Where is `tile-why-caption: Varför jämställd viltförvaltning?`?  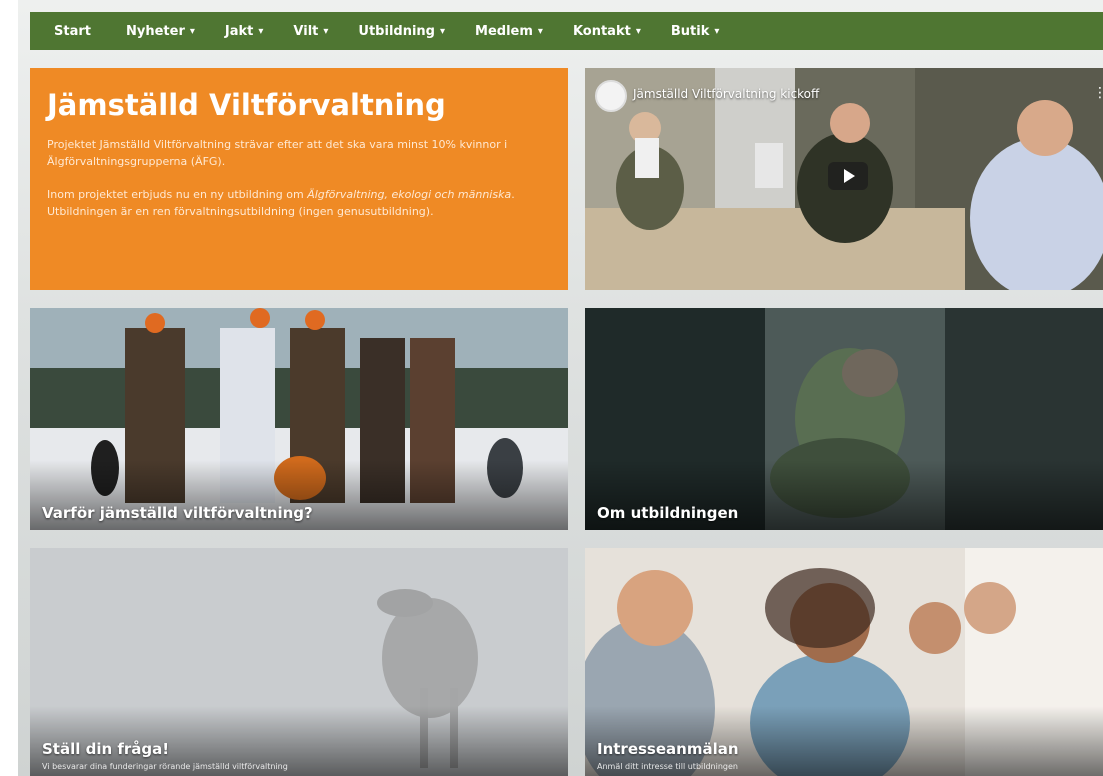 tile-why-caption: Varför jämställd viltförvaltning? is located at coordinates (177, 513).